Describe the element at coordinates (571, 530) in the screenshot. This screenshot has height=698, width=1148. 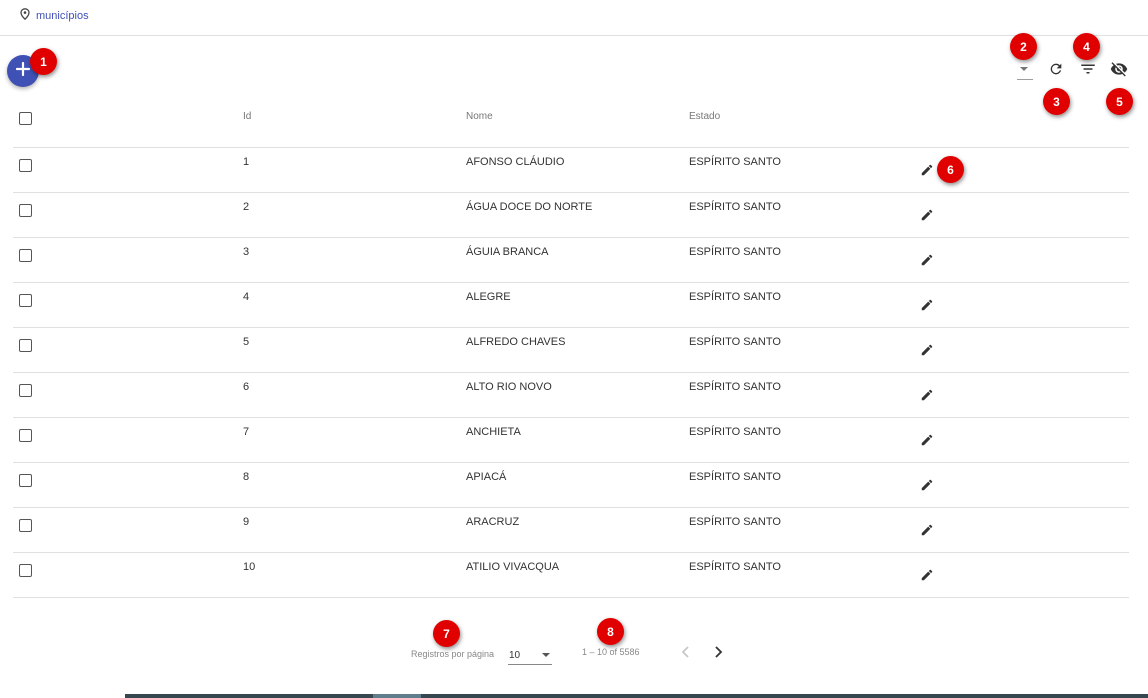
I see `table-row: 9 ARACRUZ ESPÍRITO SANTO` at that location.